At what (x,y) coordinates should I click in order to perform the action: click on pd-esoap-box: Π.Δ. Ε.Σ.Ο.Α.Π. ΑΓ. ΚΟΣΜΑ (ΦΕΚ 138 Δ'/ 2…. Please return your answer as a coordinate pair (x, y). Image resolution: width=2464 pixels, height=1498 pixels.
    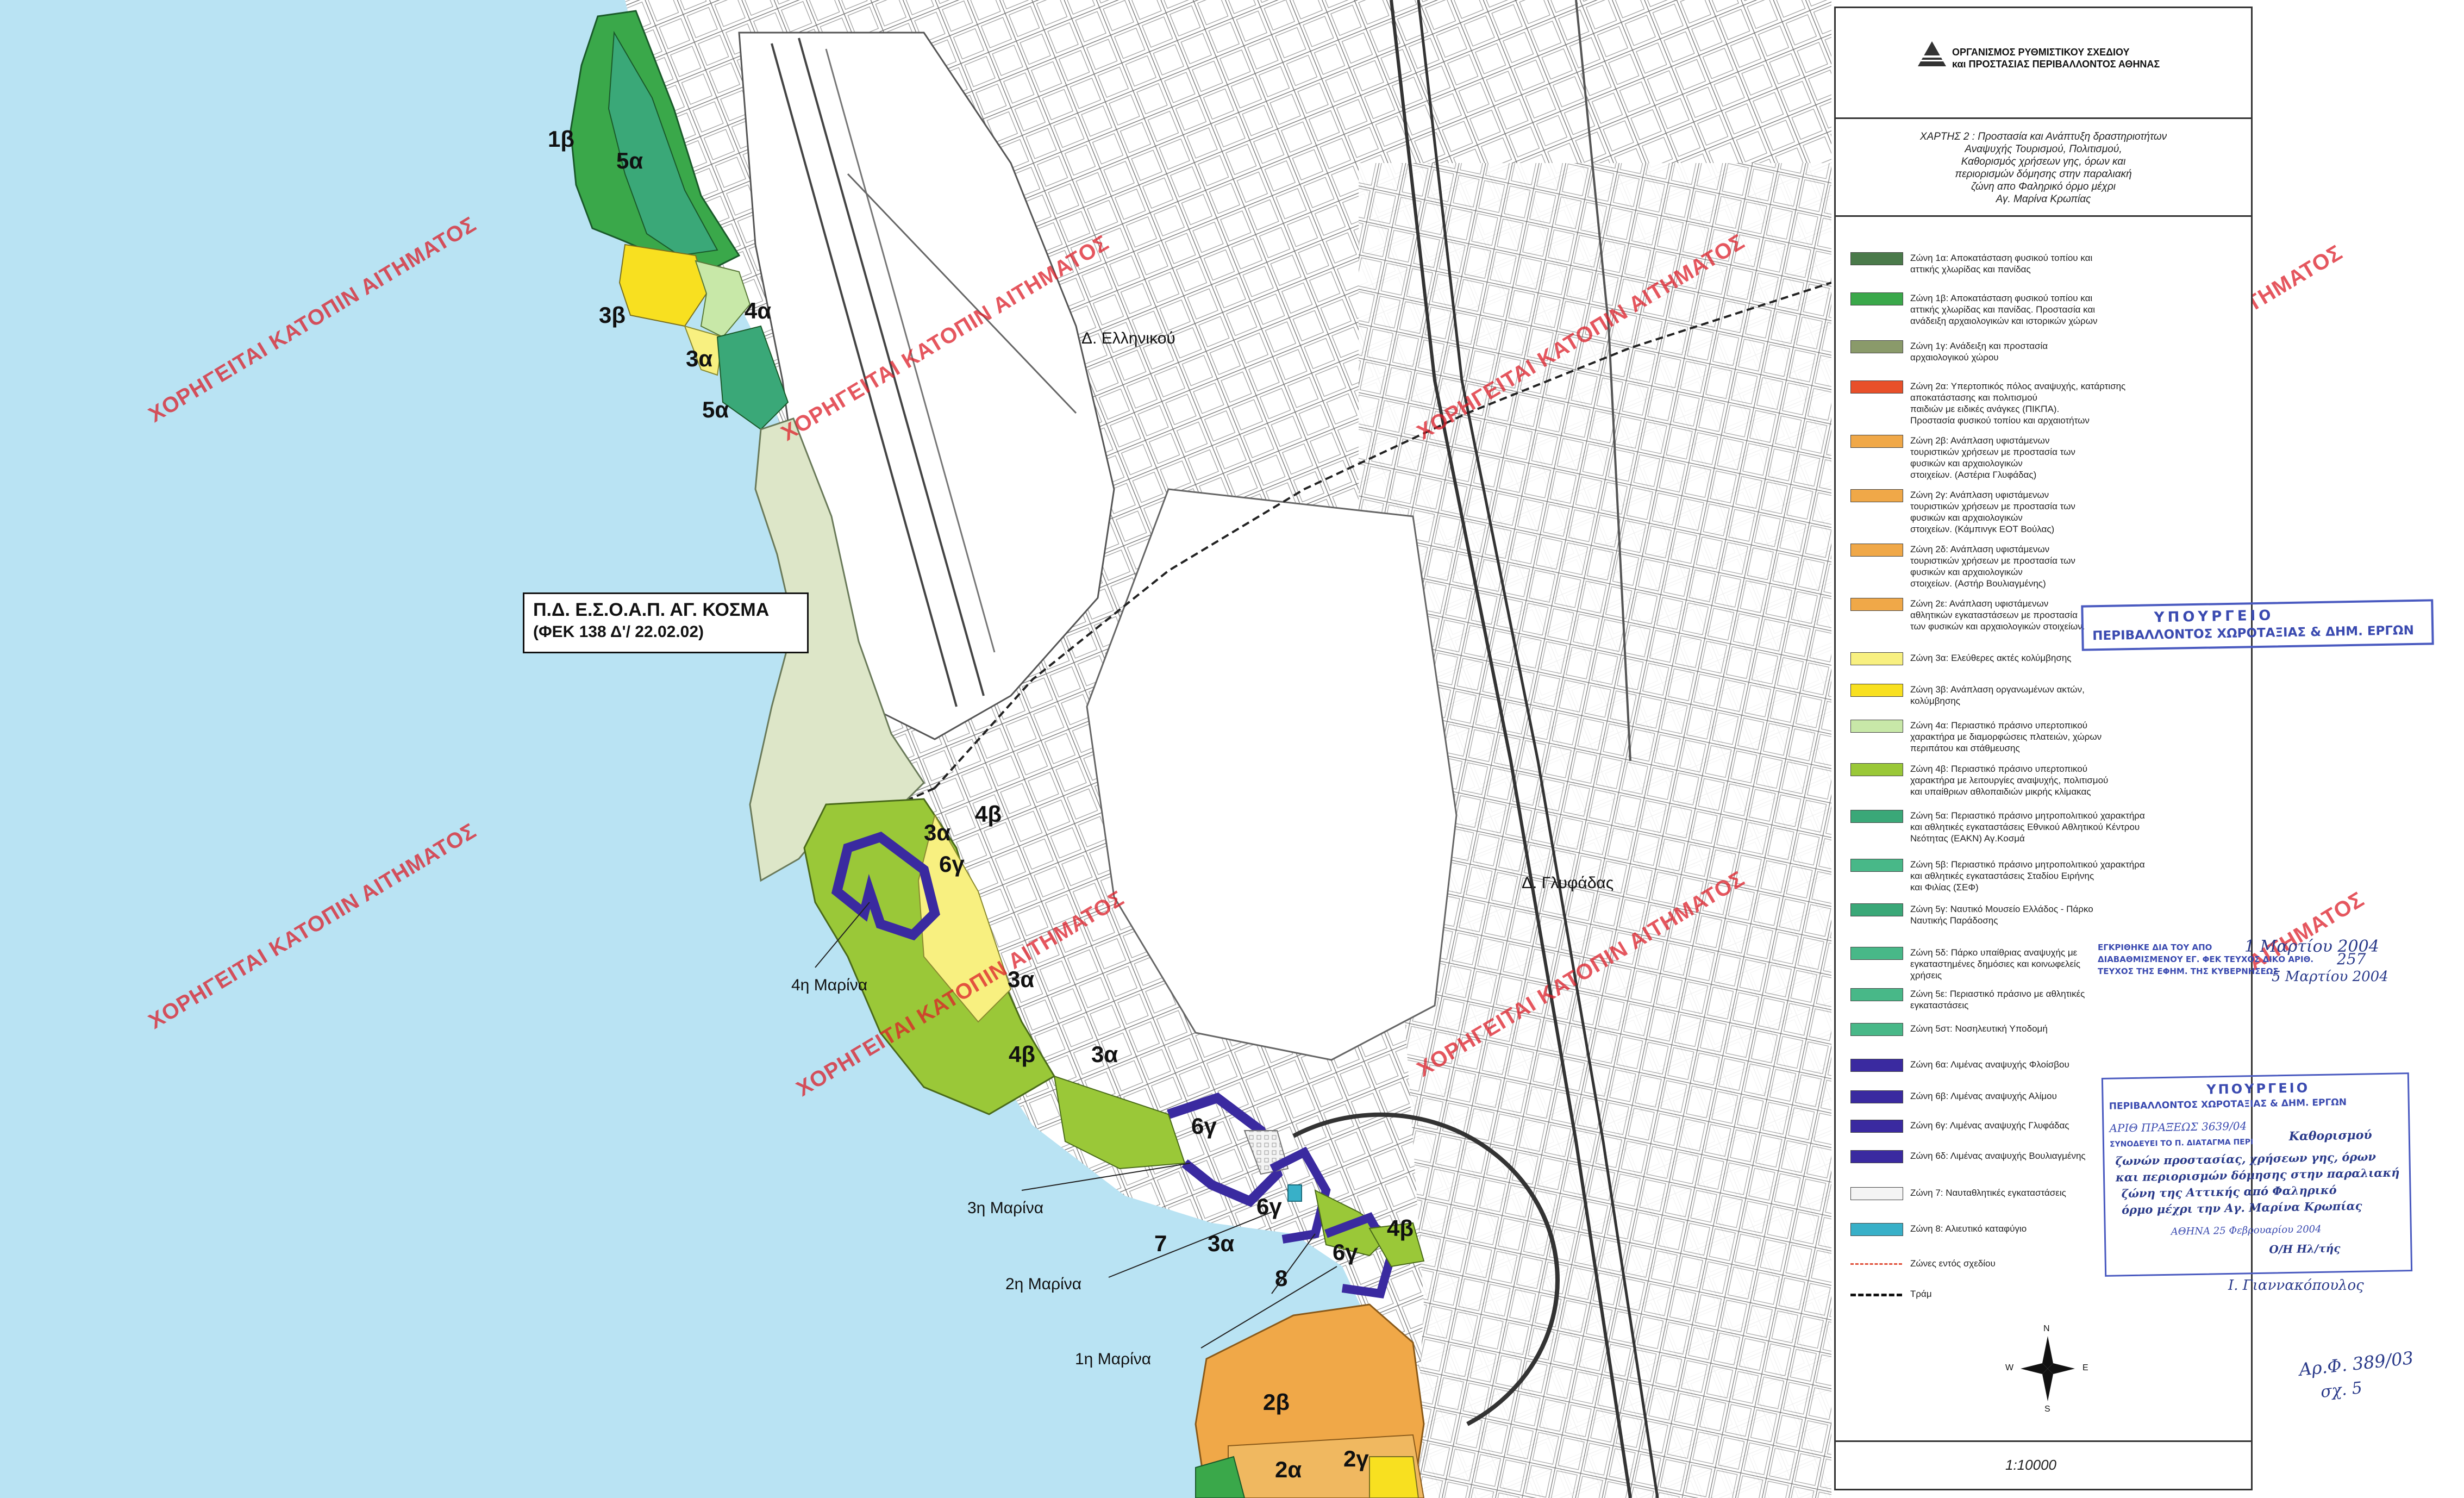
    Looking at the image, I should click on (666, 622).